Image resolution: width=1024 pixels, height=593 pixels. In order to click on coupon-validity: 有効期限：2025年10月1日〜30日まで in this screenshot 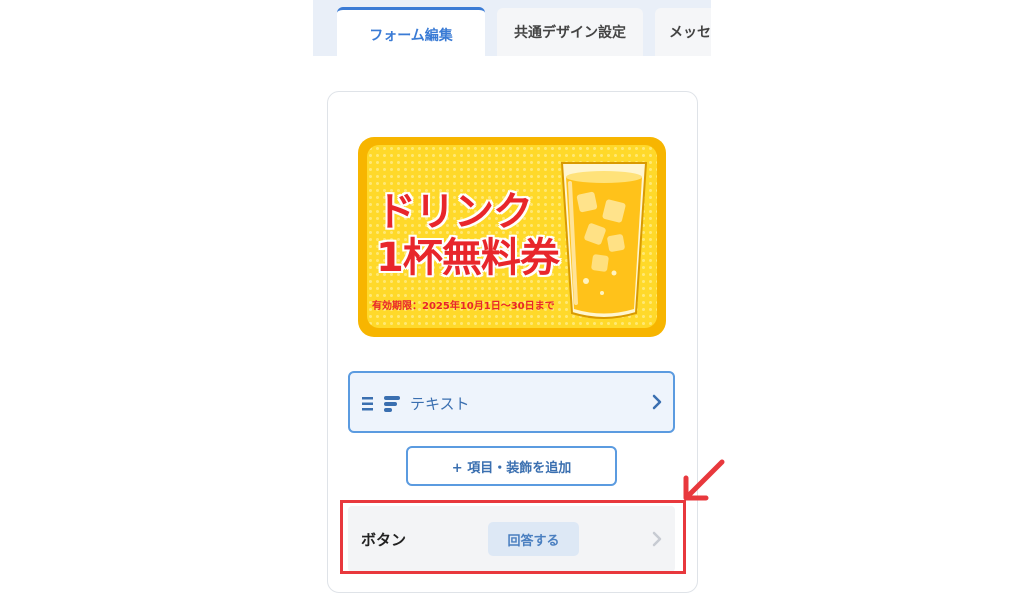, I will do `click(463, 306)`.